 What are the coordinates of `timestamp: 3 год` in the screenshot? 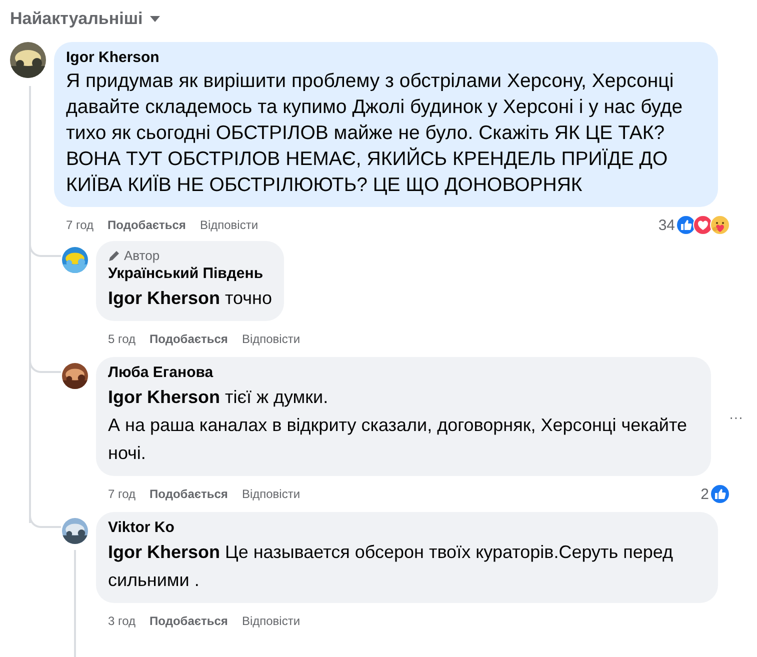 It's located at (122, 621).